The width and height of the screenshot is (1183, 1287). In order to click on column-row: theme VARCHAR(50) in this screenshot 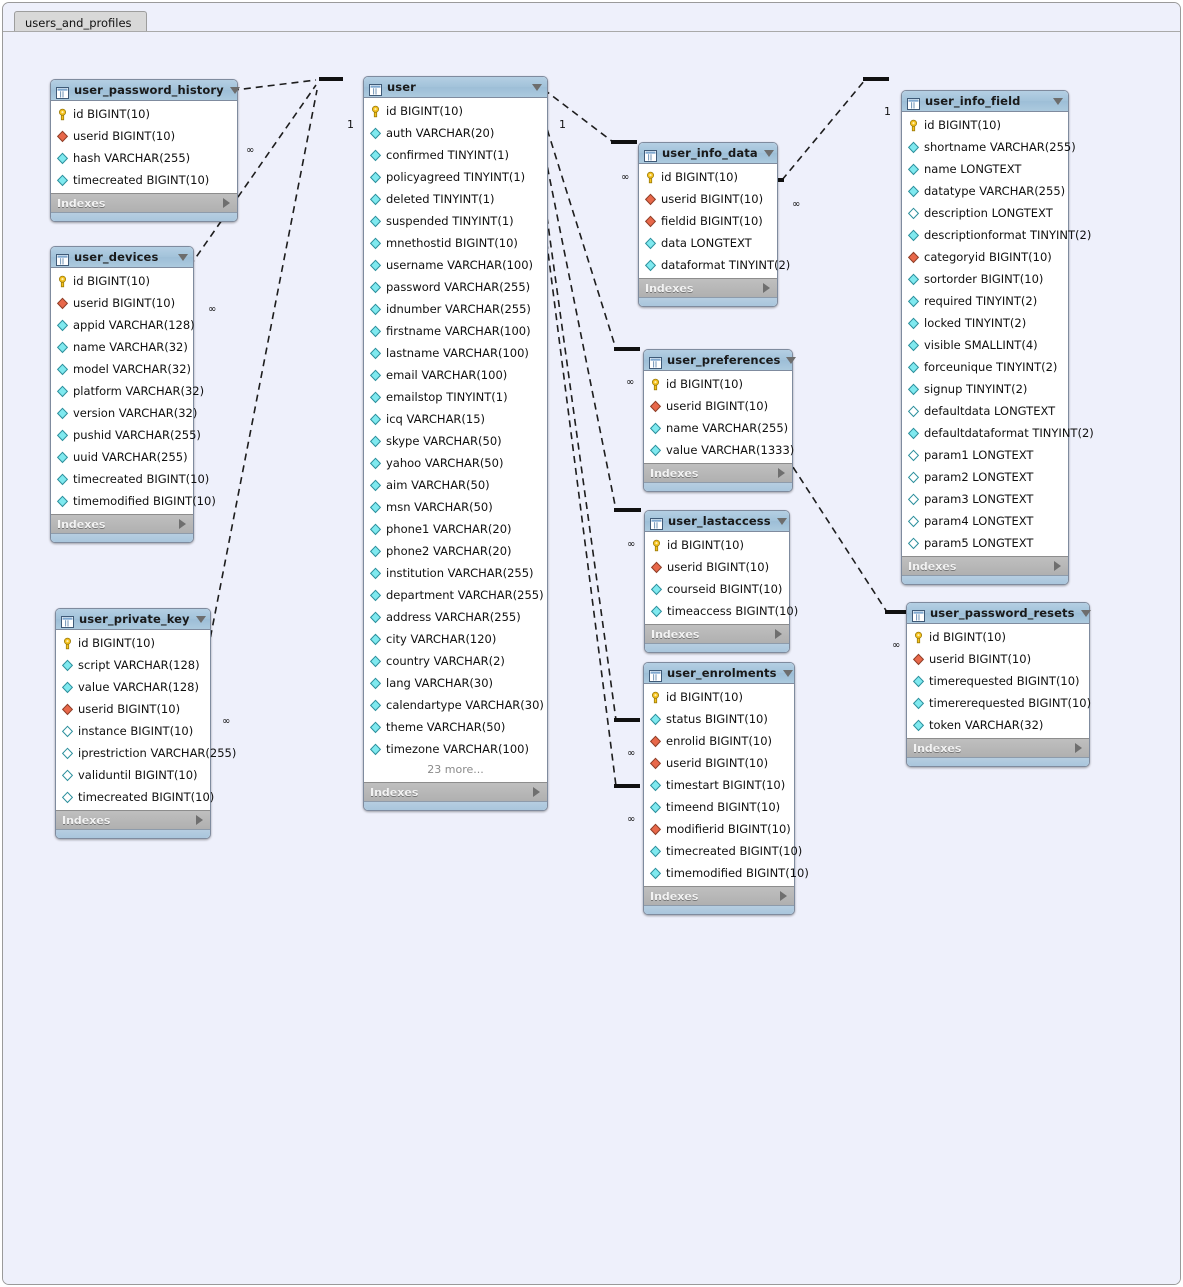, I will do `click(455, 727)`.